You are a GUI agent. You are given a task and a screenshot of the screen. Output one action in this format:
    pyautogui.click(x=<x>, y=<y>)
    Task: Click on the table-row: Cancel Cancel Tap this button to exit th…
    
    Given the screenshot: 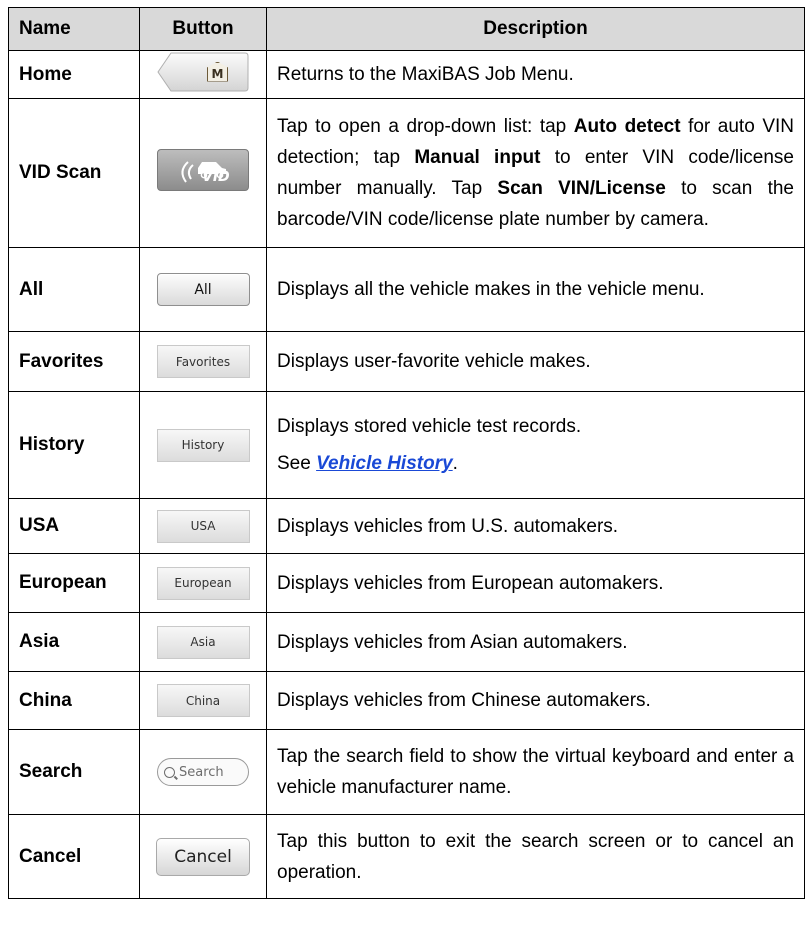 What is the action you would take?
    pyautogui.click(x=406, y=856)
    